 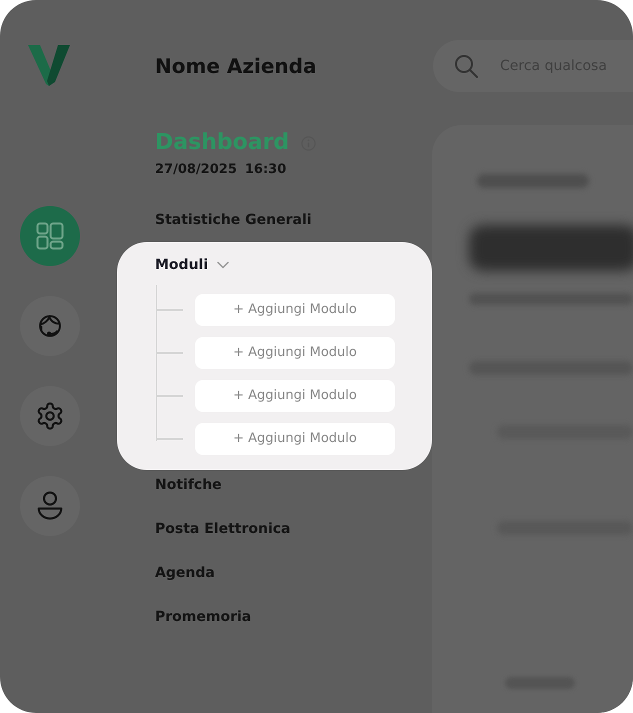 What do you see at coordinates (50, 326) in the screenshot?
I see `headset-icon` at bounding box center [50, 326].